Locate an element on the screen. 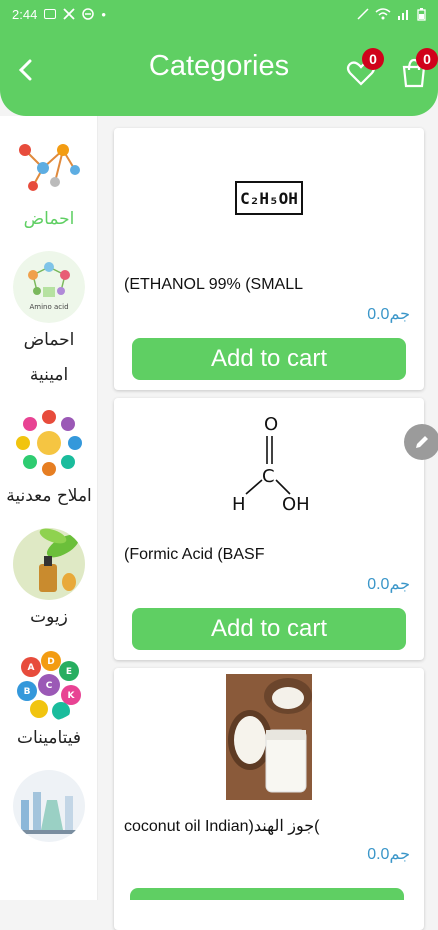  svg-text: A is located at coordinates (31, 668).